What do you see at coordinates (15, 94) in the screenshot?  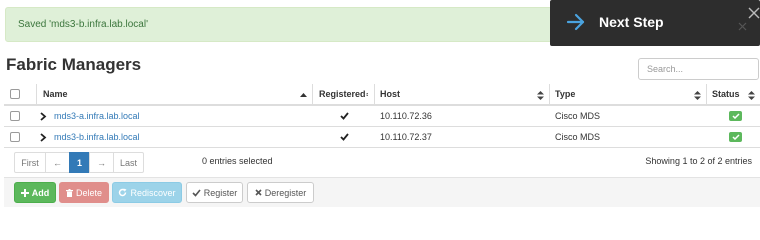 I see `select-all-checkbox` at bounding box center [15, 94].